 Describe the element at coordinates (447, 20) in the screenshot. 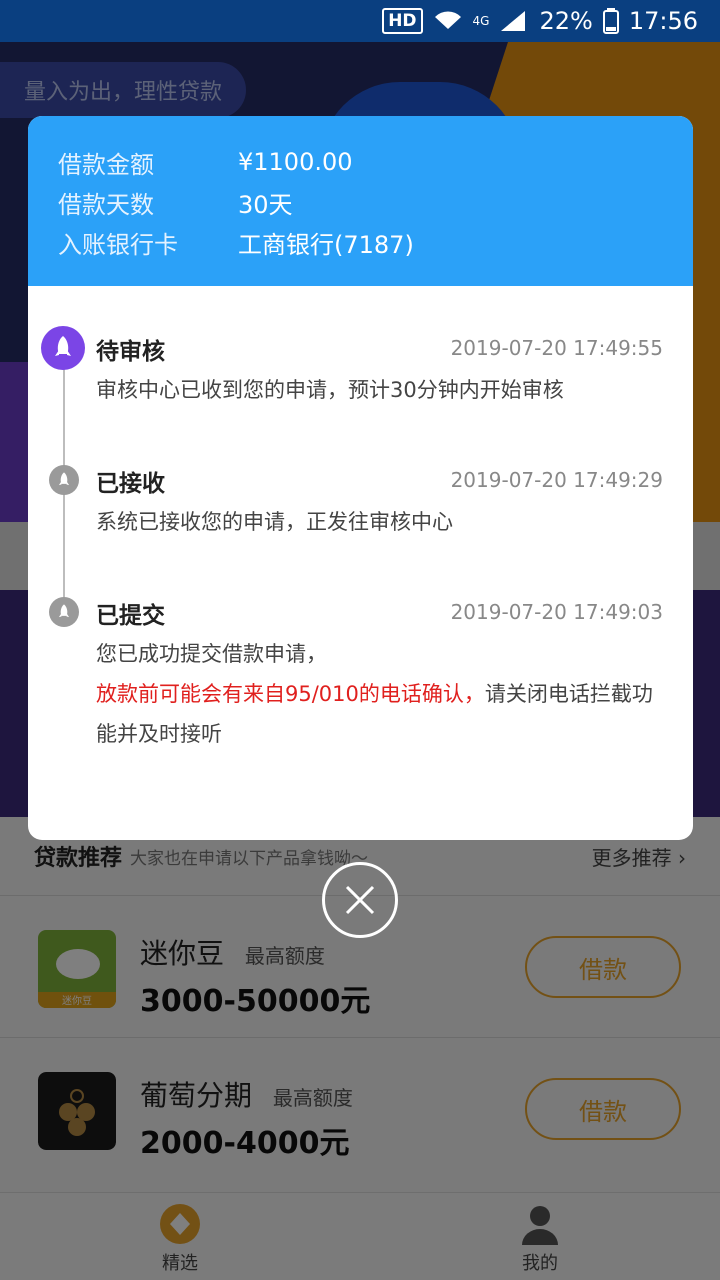

I see `wifi-icon` at that location.